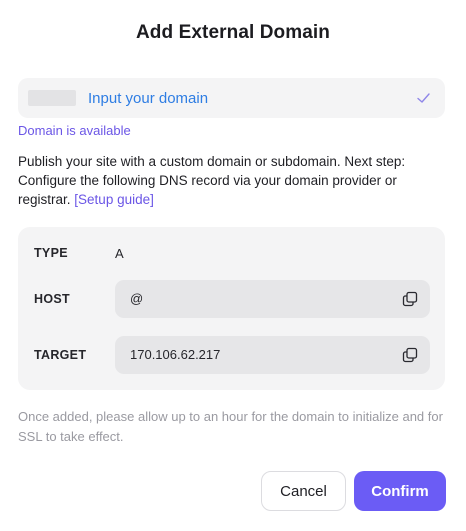 This screenshot has width=466, height=531. Describe the element at coordinates (52, 98) in the screenshot. I see `domain-prefix-placeholder` at that location.